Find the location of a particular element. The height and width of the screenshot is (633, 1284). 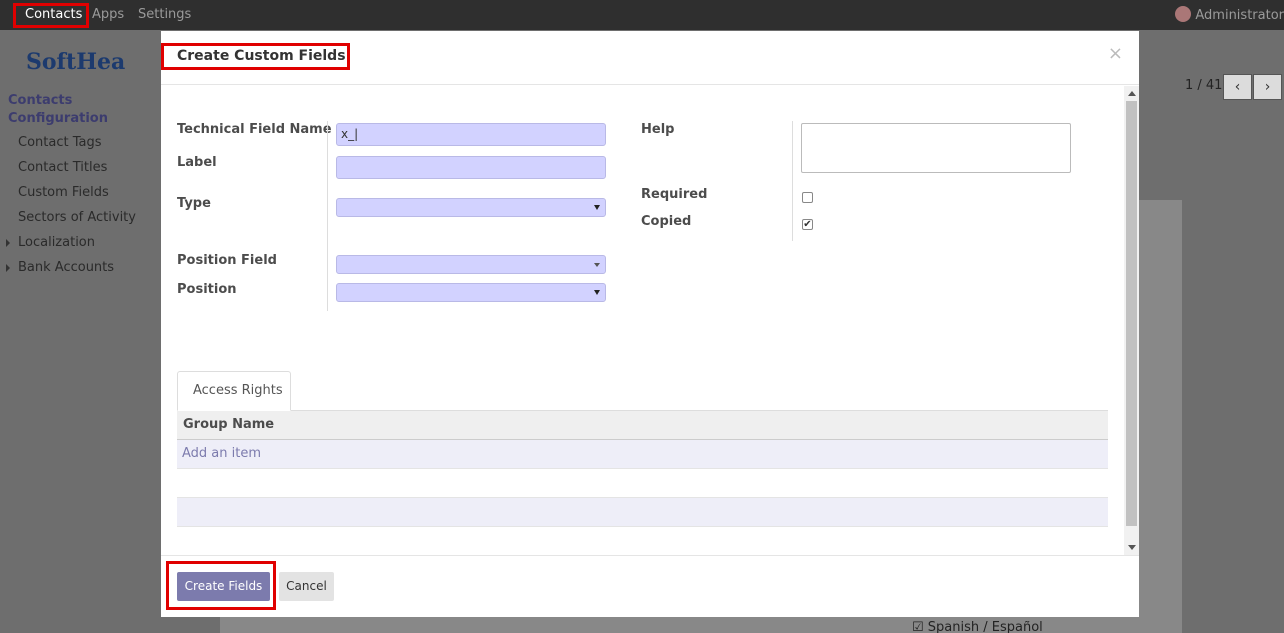

sidebar-item-bank-accounts: Bank Accounts is located at coordinates (66, 267).